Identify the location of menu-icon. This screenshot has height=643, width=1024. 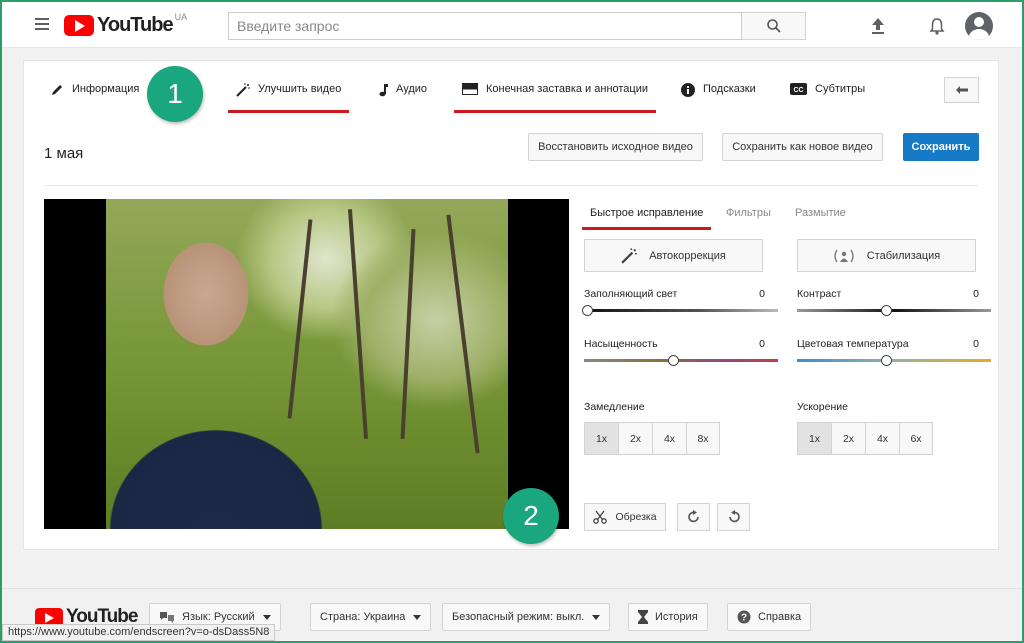
(42, 24).